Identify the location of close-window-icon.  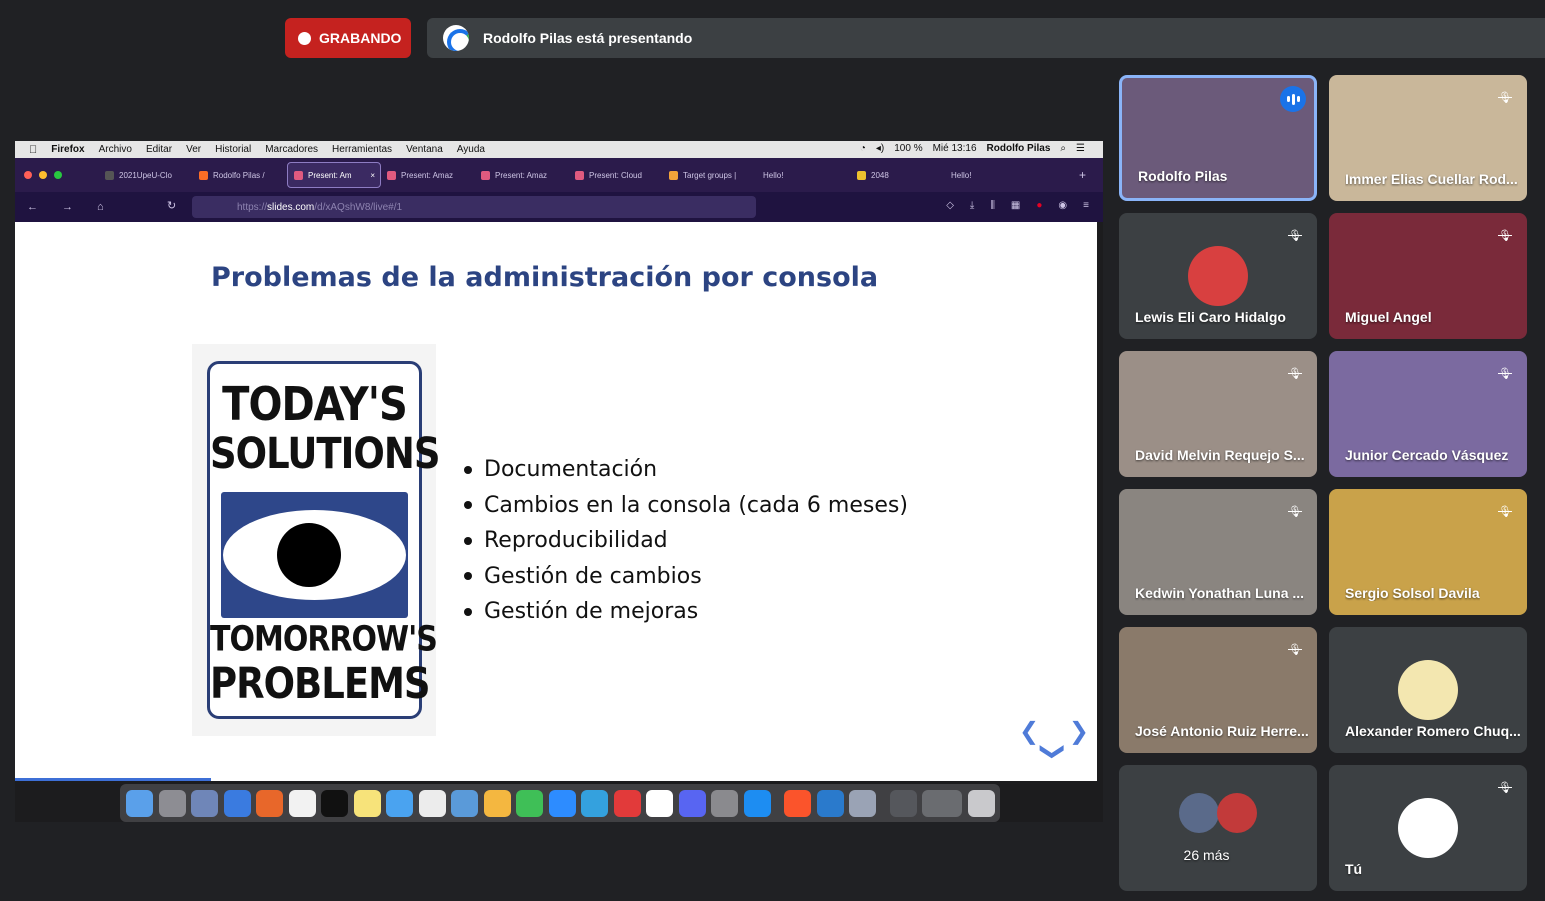
(28, 175).